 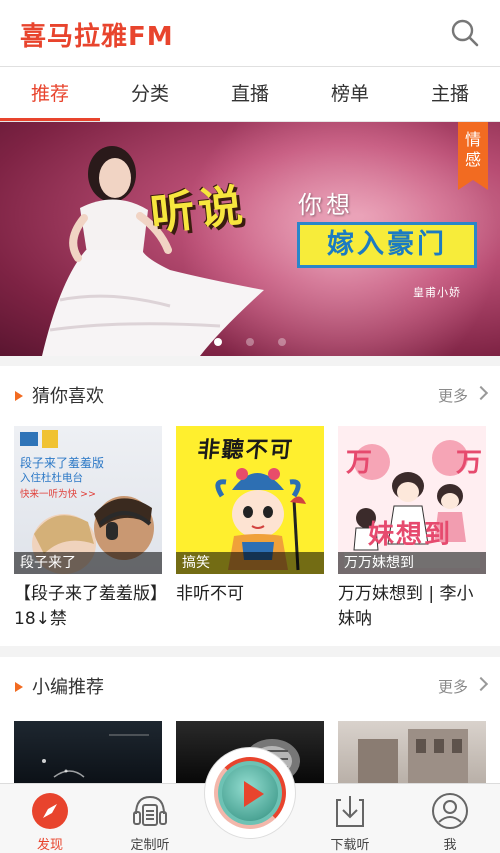 I want to click on category-tabs: 推荐 分类 直播 榜单 主播, so click(x=250, y=94).